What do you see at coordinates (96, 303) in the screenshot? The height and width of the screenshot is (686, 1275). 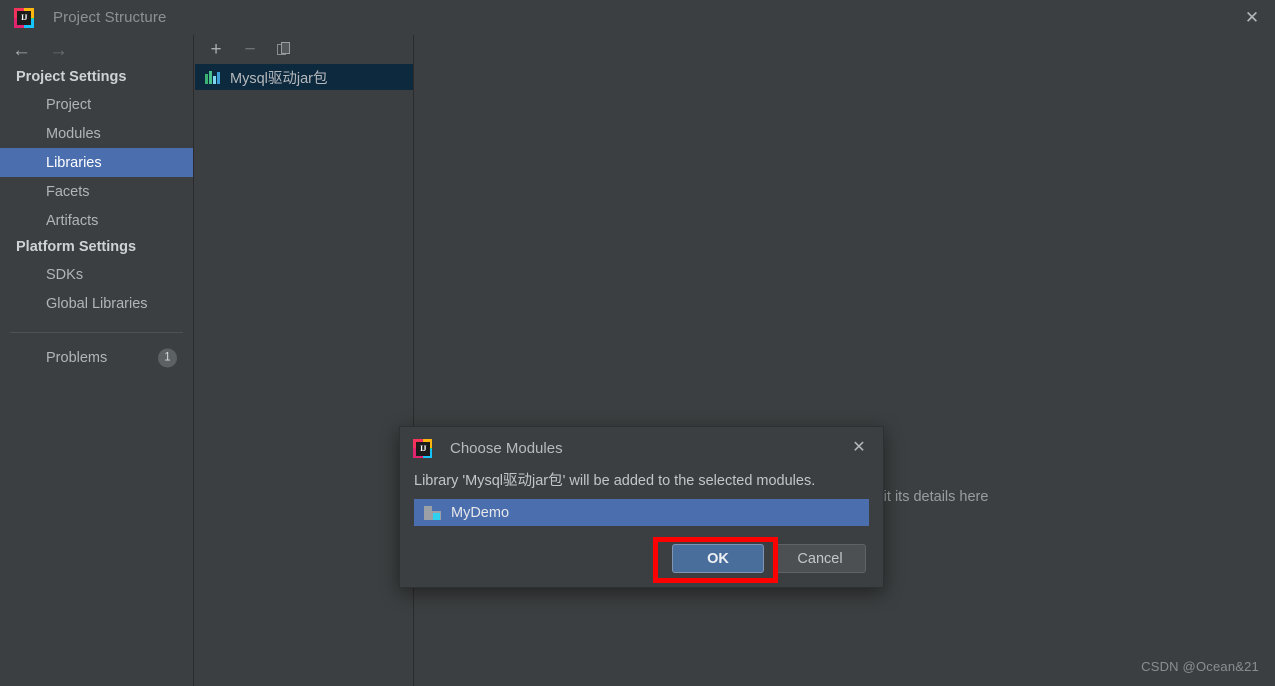 I see `sidebar-item-global-libraries: Global Libraries` at bounding box center [96, 303].